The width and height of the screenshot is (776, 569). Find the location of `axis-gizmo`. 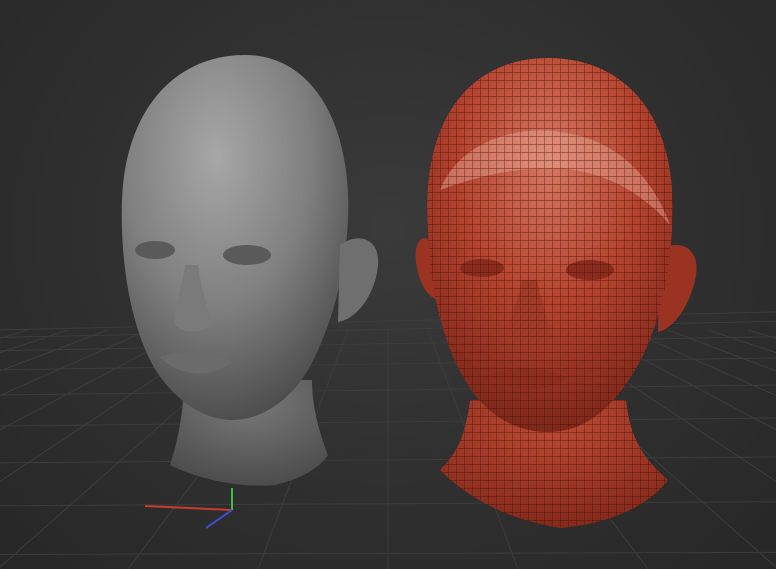

axis-gizmo is located at coordinates (188, 508).